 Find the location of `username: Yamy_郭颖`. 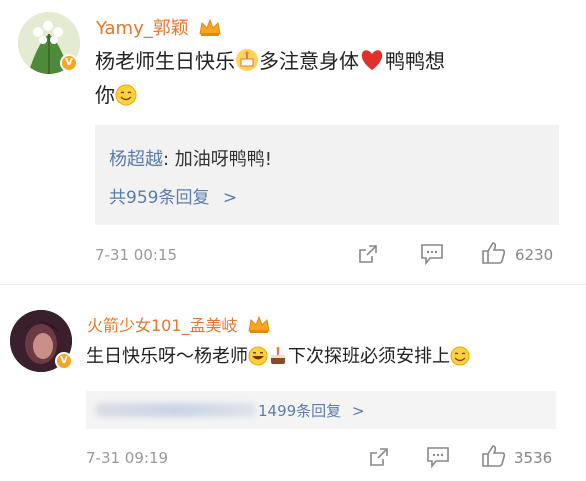

username: Yamy_郭颖 is located at coordinates (142, 28).